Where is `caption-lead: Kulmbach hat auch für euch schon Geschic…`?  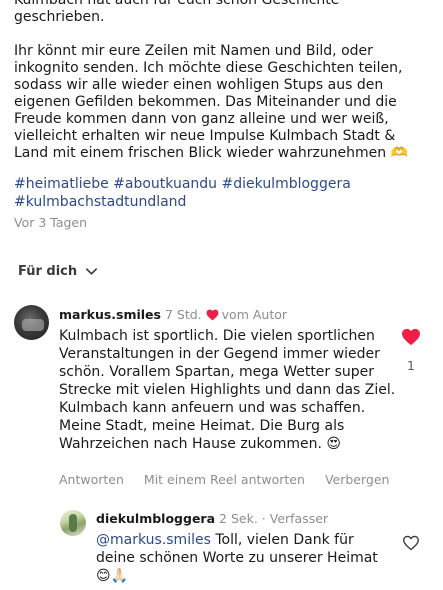
caption-lead: Kulmbach hat auch für euch schon Geschic… is located at coordinates (177, 12).